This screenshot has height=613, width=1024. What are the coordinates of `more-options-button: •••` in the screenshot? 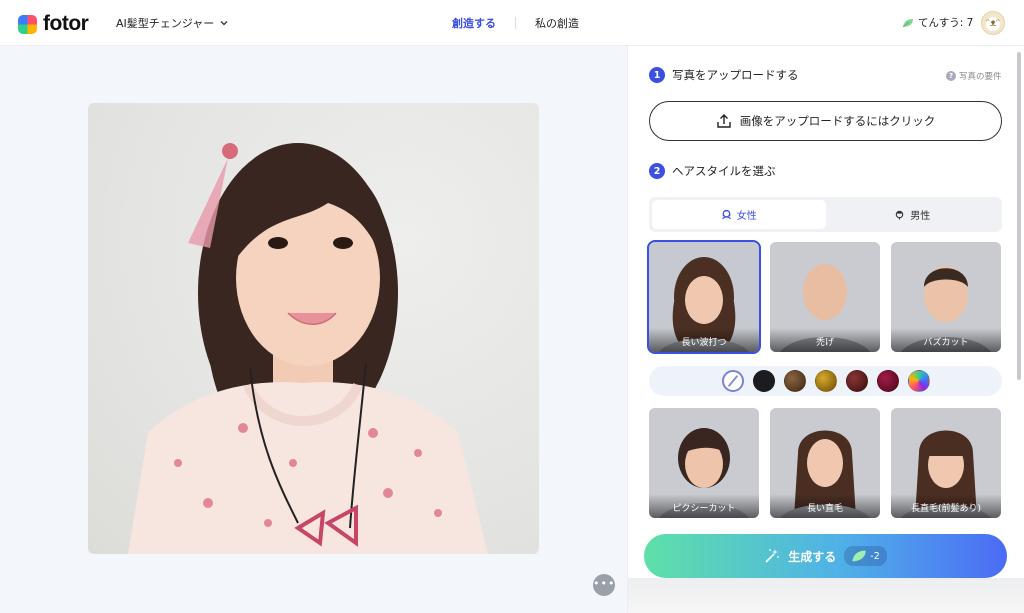 It's located at (604, 585).